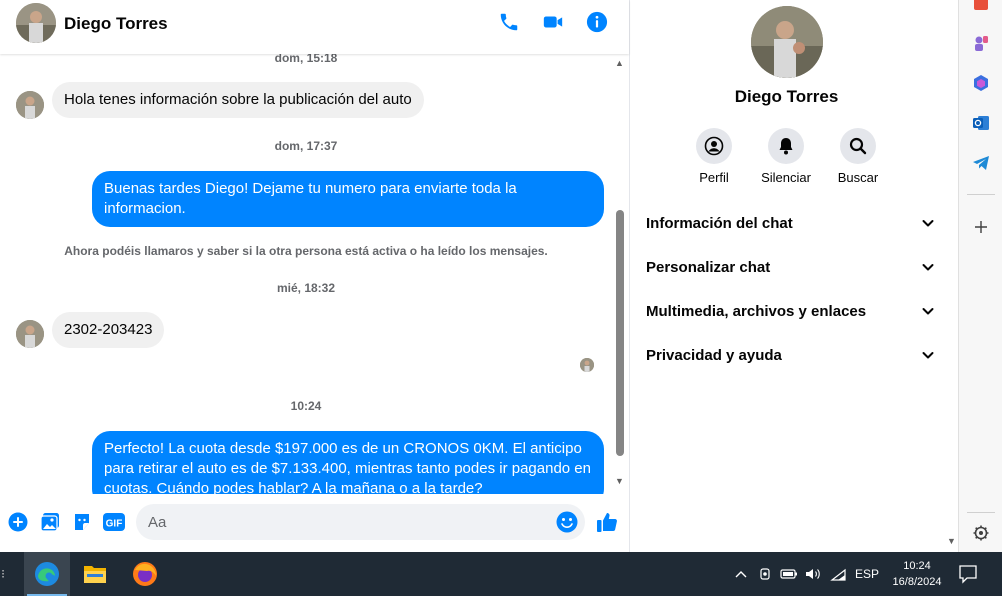 The image size is (1002, 596). Describe the element at coordinates (306, 59) in the screenshot. I see `message-timestamp: dom, 15:18` at that location.